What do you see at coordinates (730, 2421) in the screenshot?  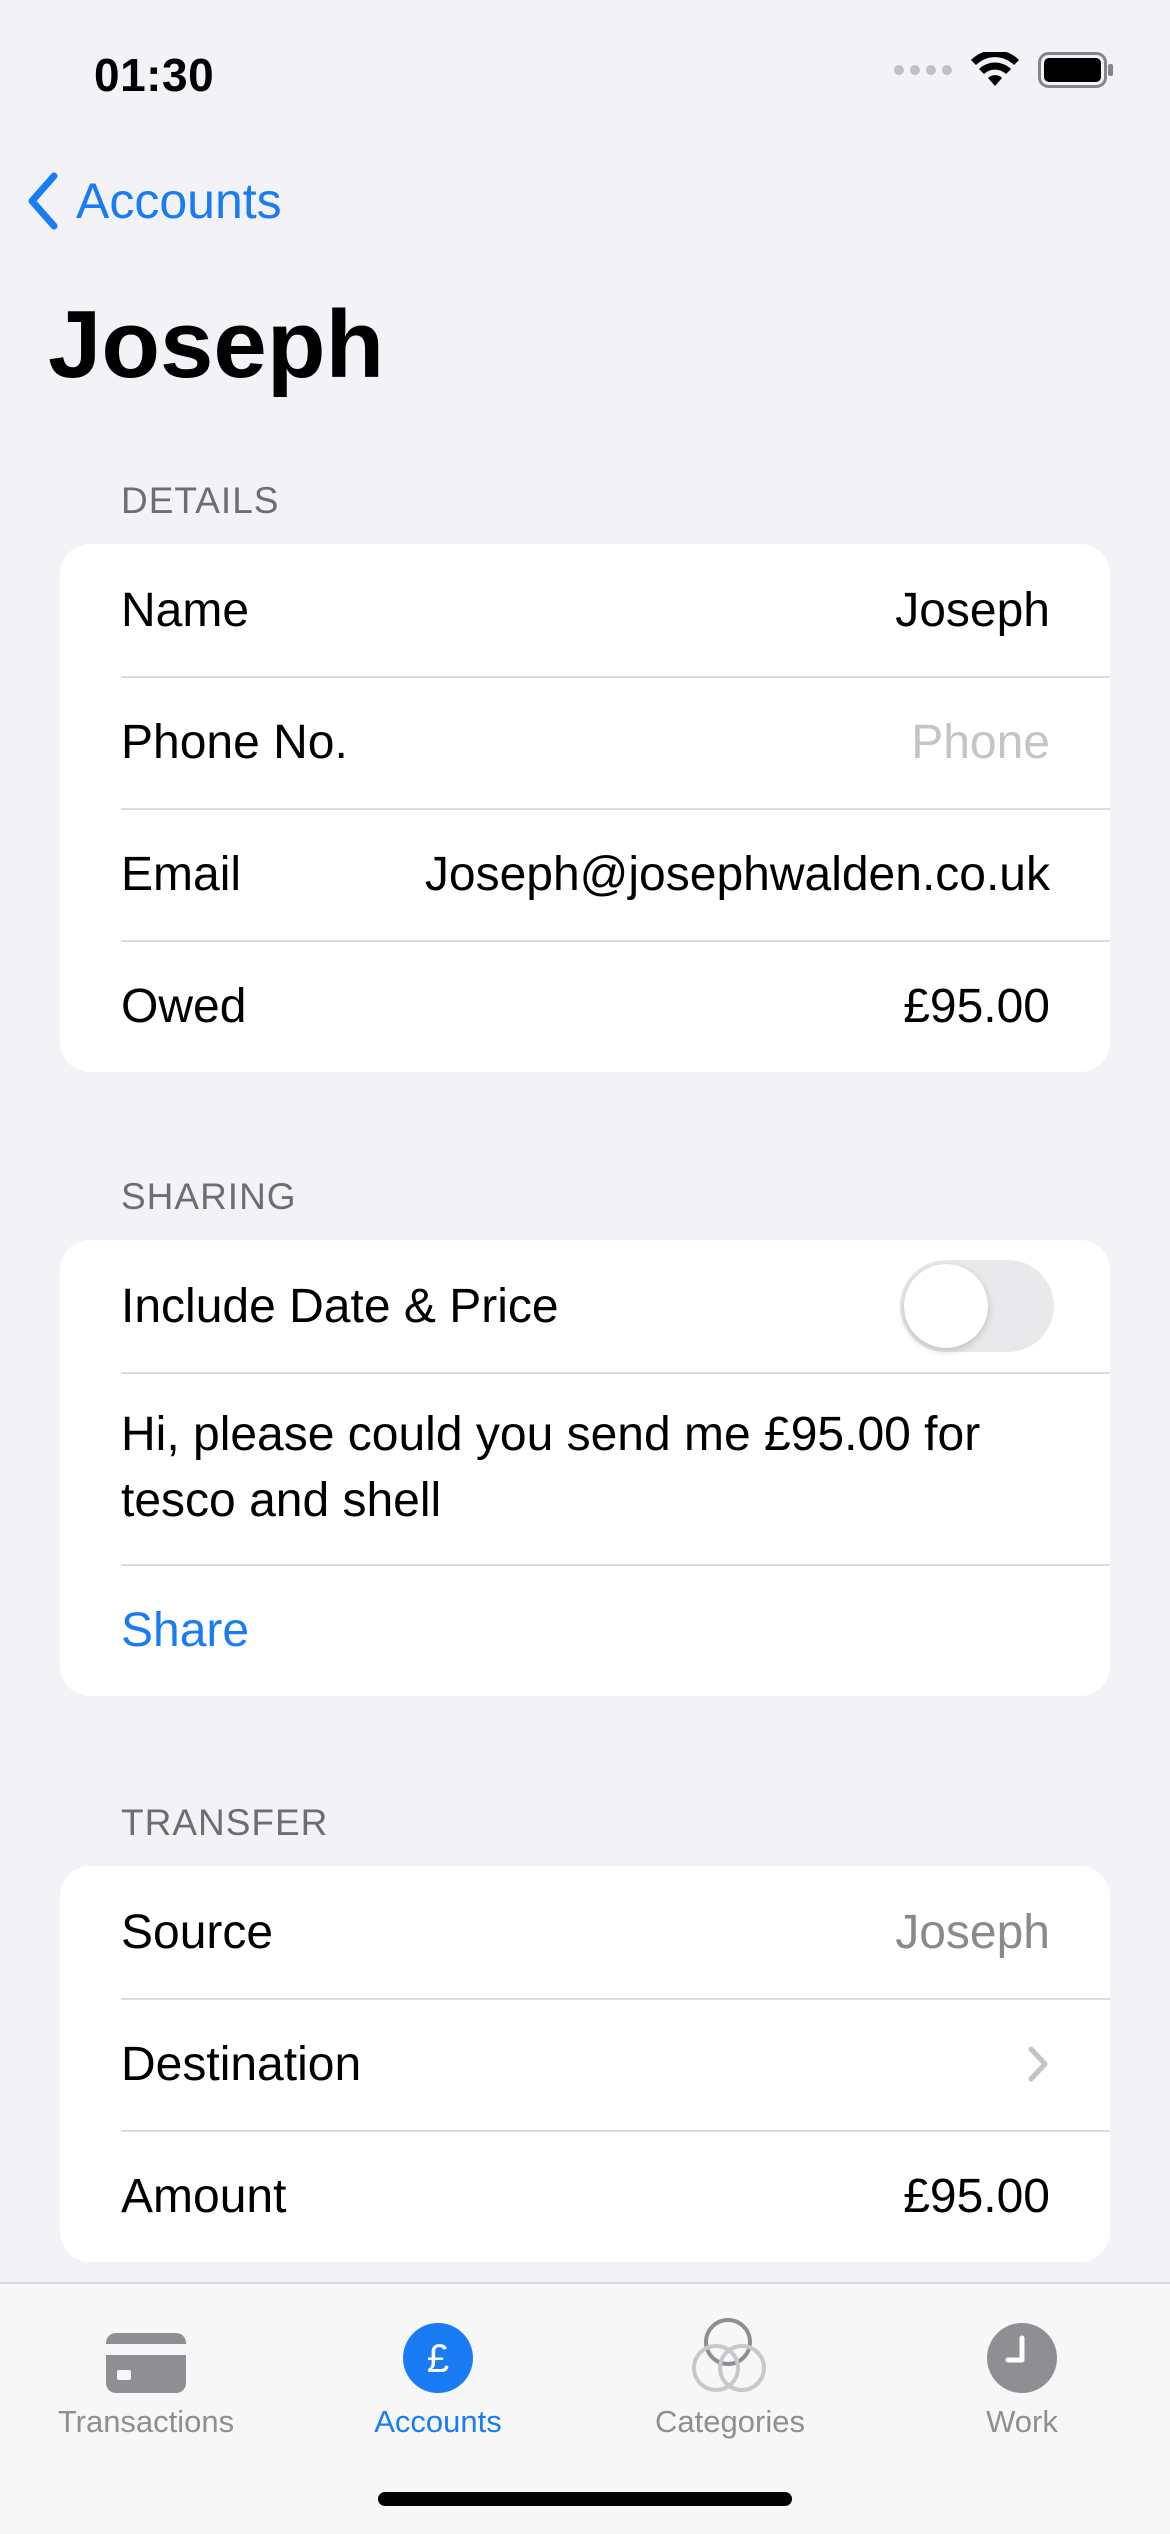 I see `tab-categories-label: Categories` at bounding box center [730, 2421].